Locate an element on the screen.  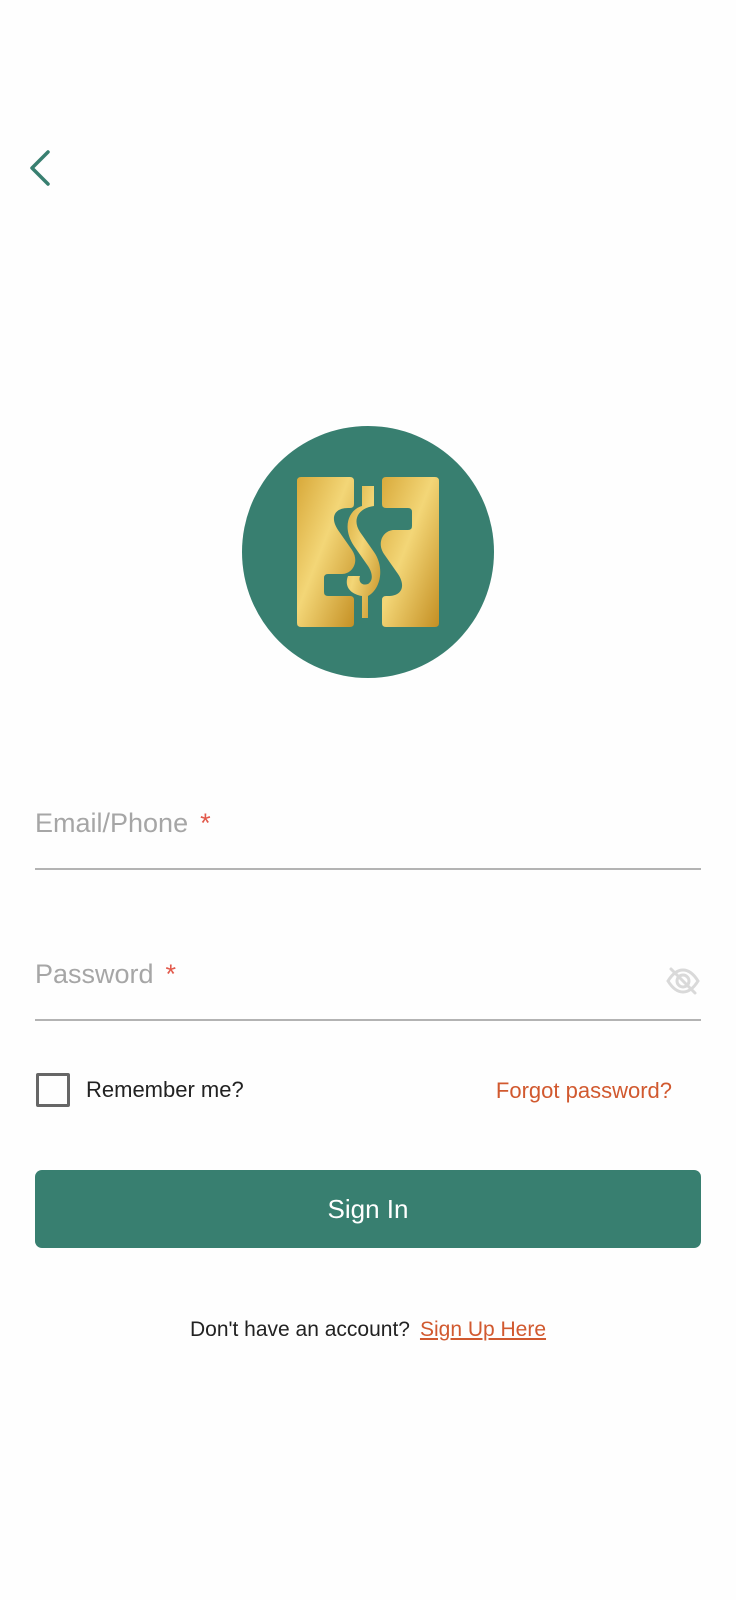
forgot-password-link: Forgot password? is located at coordinates (584, 1091).